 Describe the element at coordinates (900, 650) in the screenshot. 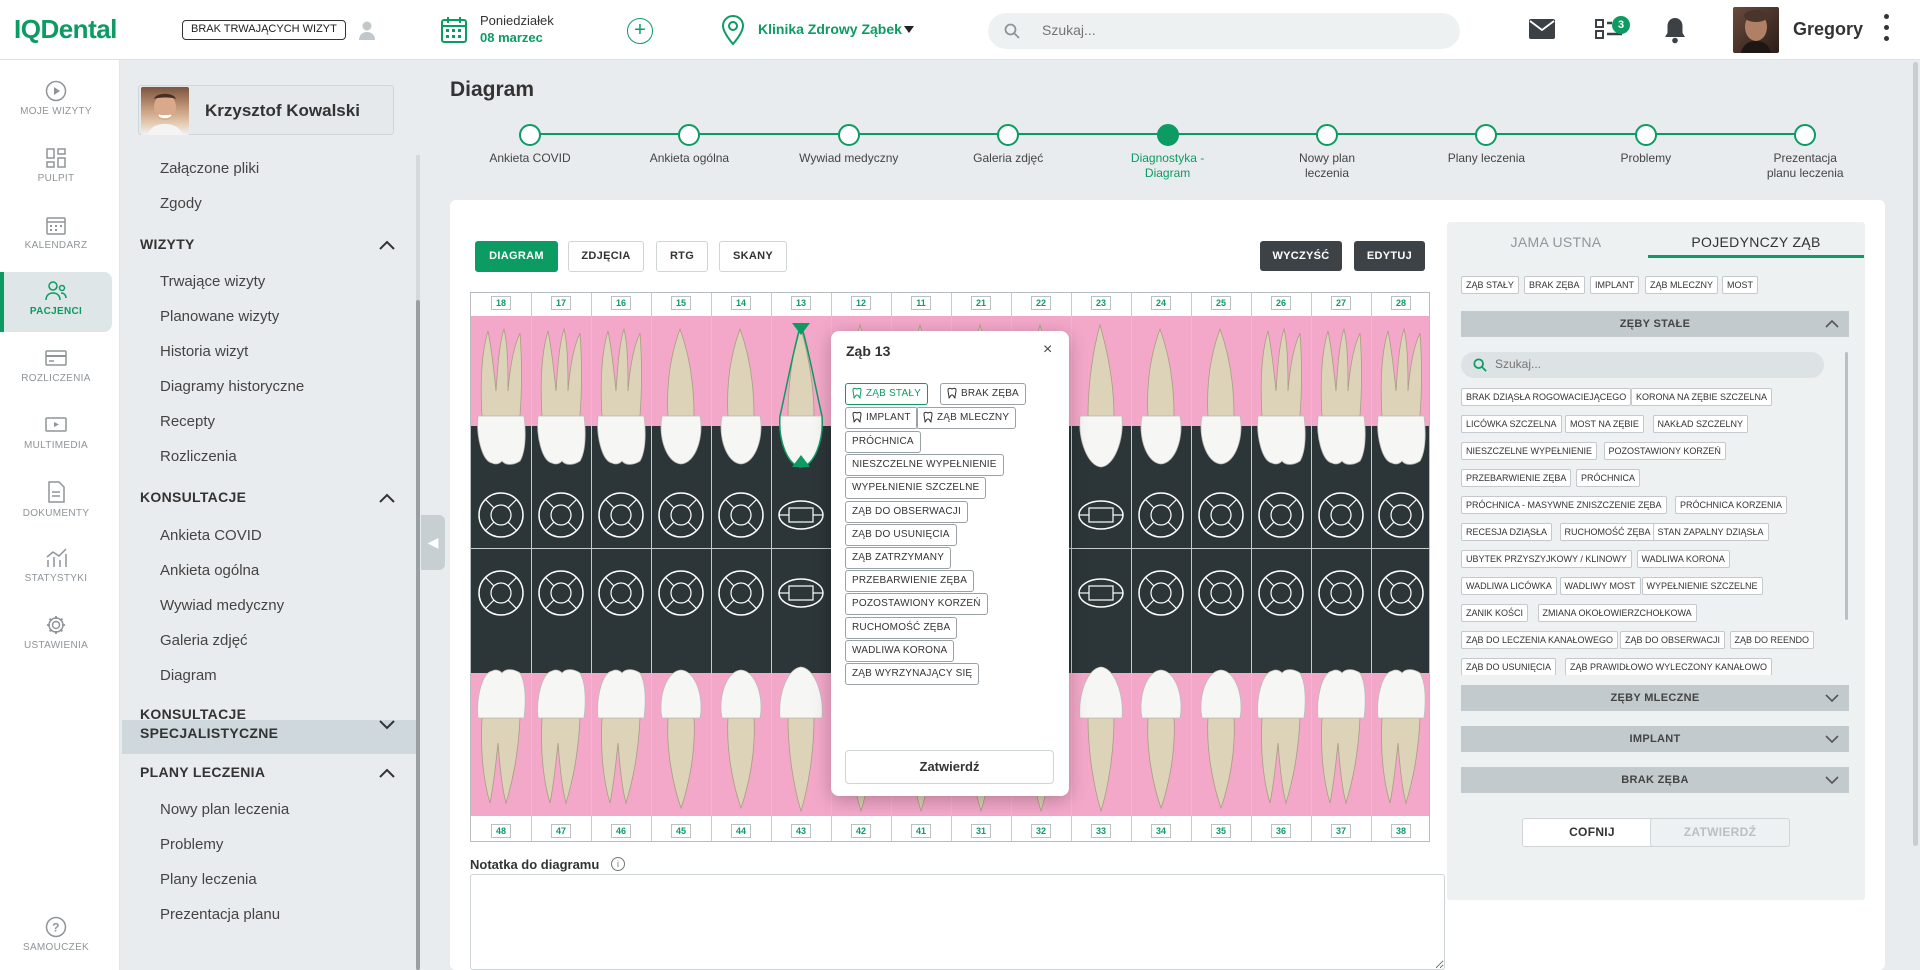

I see `popup-condition-chip: WADLIWA KORONA` at that location.